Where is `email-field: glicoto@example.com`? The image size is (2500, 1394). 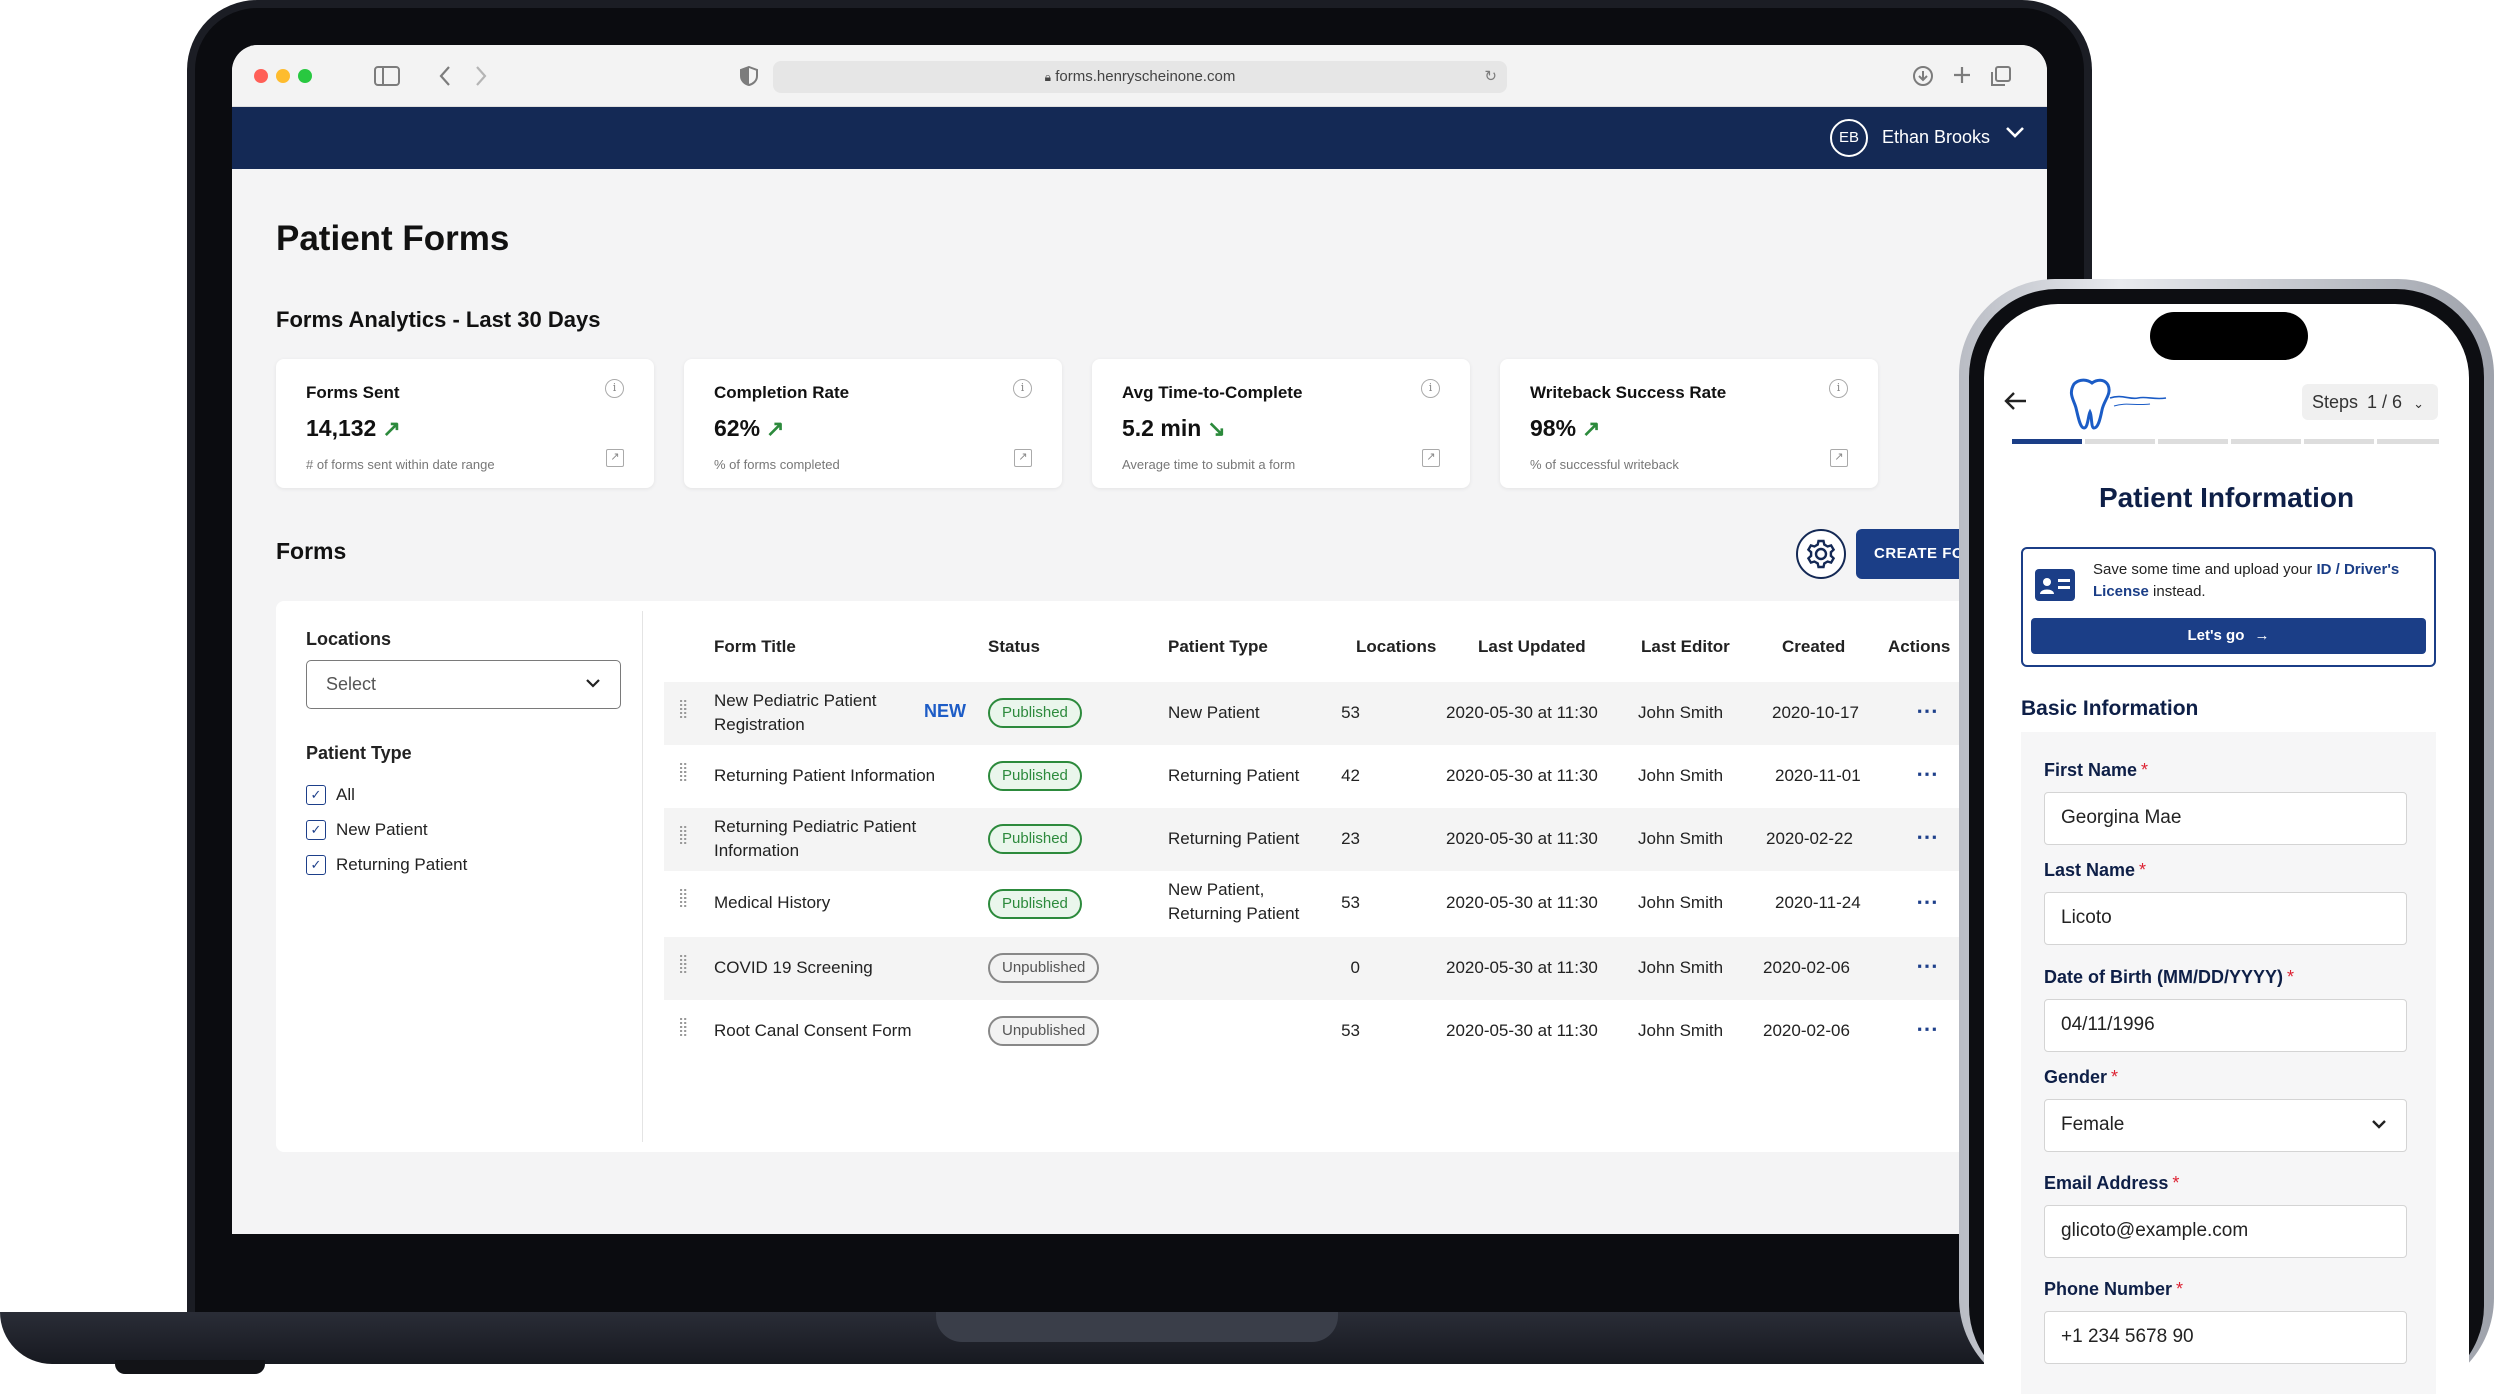 email-field: glicoto@example.com is located at coordinates (2225, 1231).